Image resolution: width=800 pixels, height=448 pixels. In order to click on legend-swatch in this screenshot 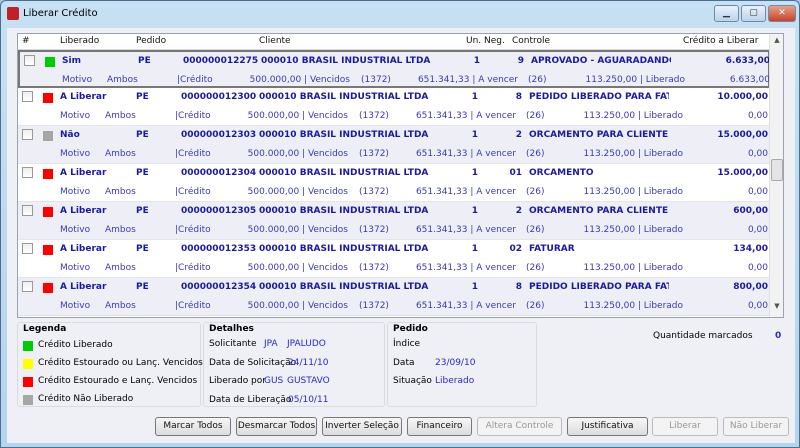, I will do `click(28, 364)`.